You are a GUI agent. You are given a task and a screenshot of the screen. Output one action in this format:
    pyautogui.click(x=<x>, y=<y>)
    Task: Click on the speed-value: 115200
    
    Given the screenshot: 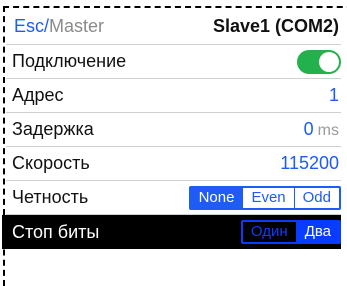 What is the action you would take?
    pyautogui.click(x=310, y=163)
    